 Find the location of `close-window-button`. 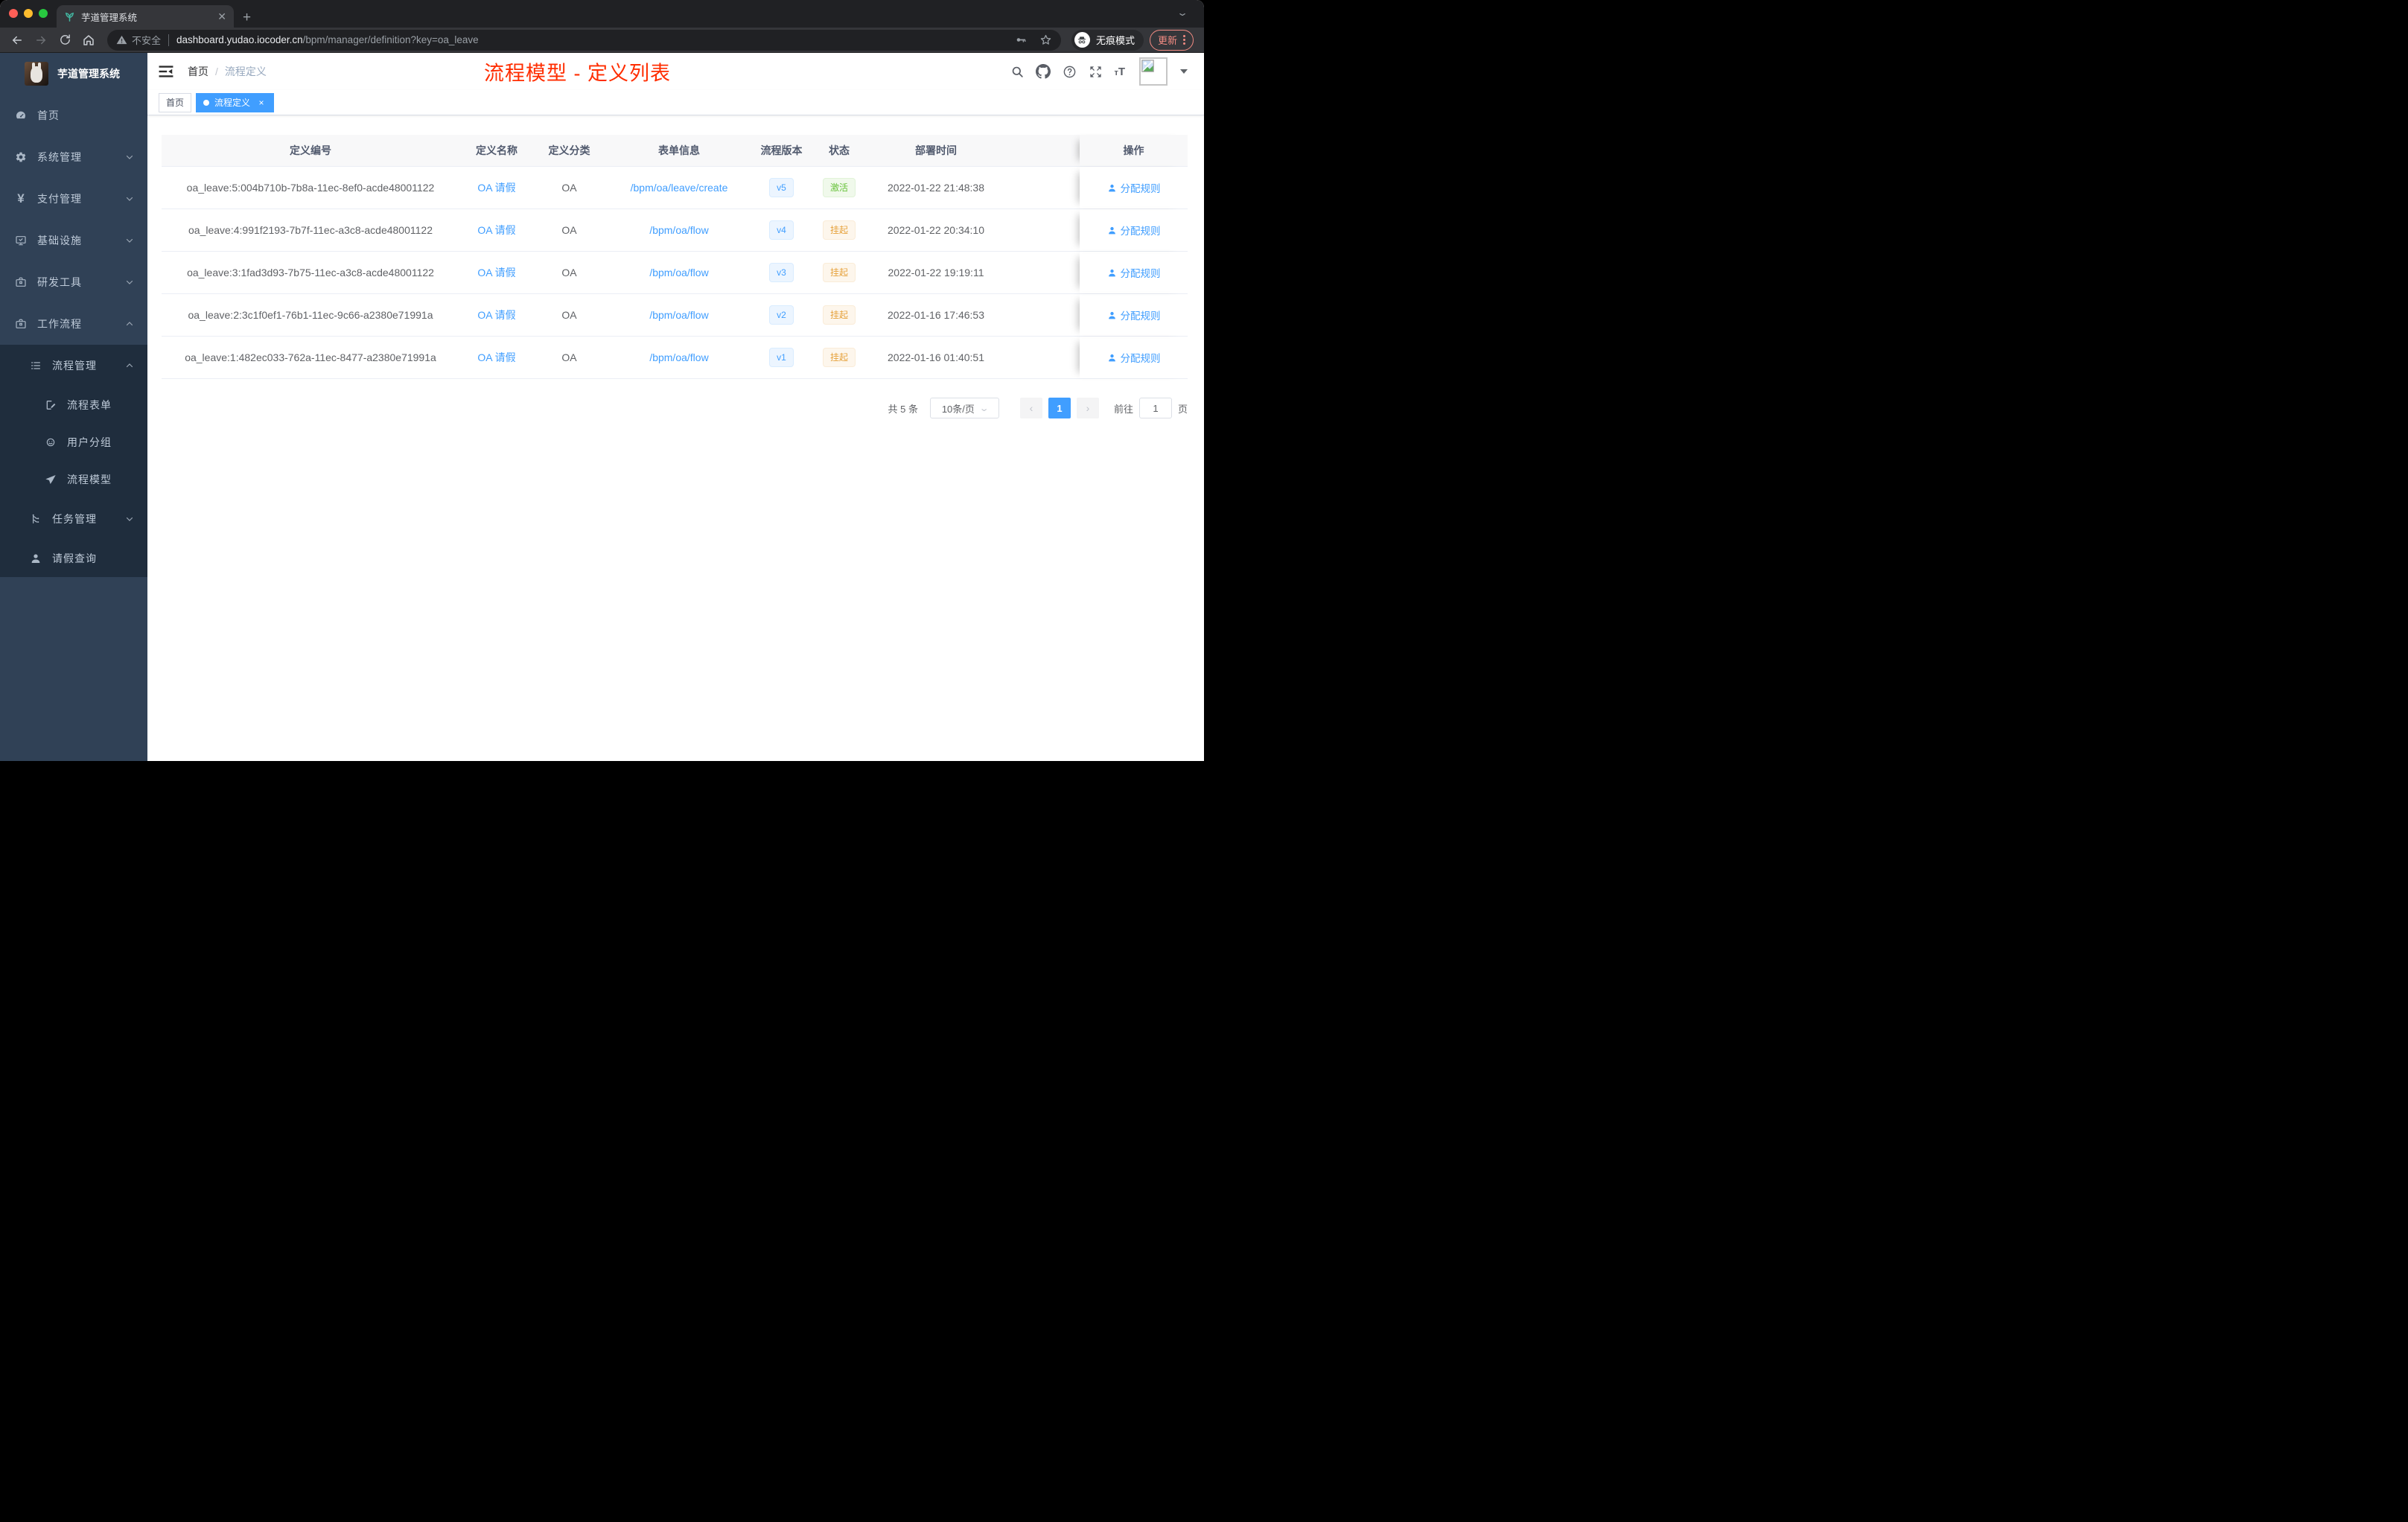

close-window-button is located at coordinates (13, 13).